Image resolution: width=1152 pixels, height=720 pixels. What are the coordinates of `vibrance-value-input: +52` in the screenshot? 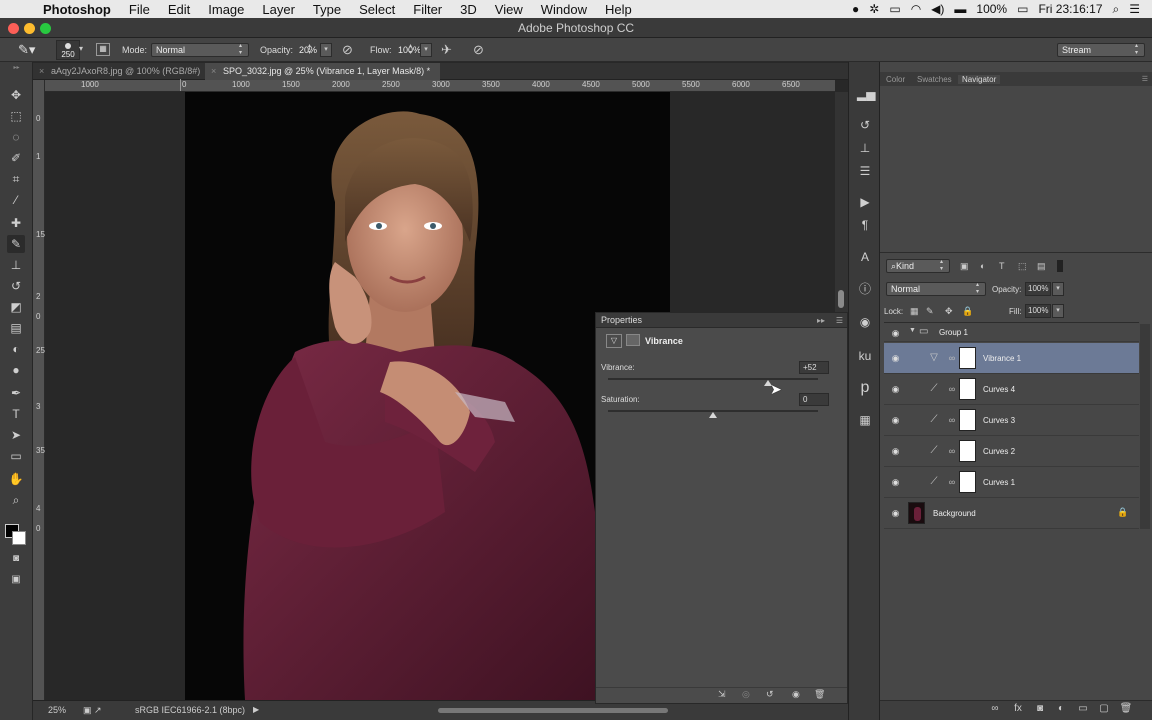 It's located at (814, 367).